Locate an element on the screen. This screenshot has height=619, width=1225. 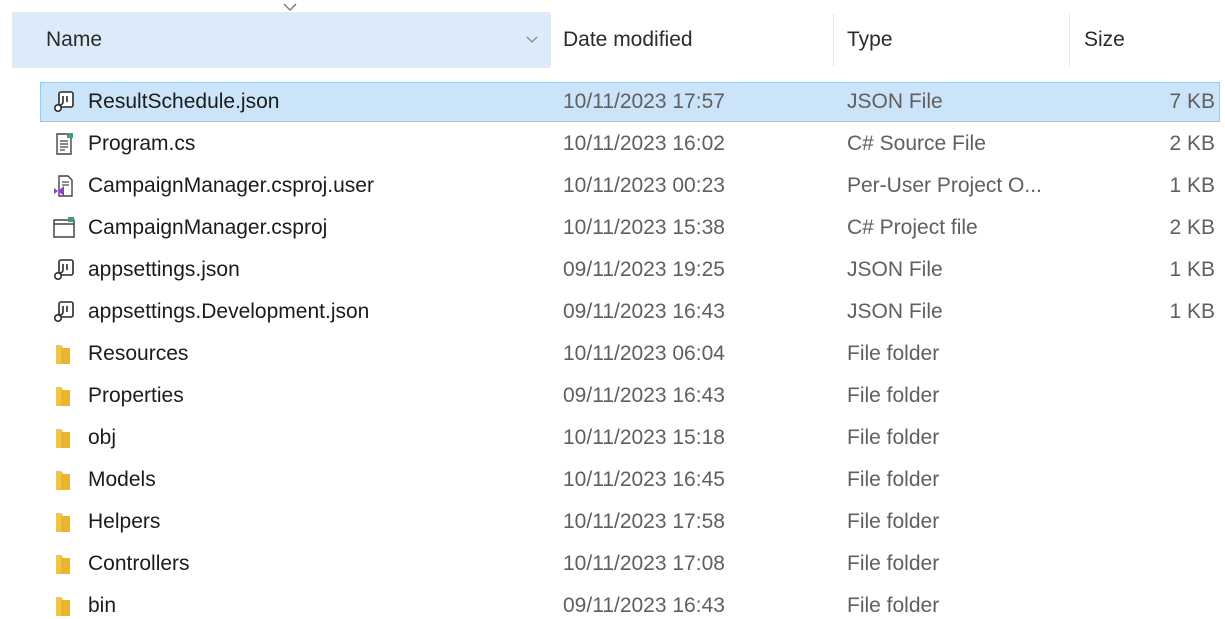
file-size: 7 KB is located at coordinates (1192, 101).